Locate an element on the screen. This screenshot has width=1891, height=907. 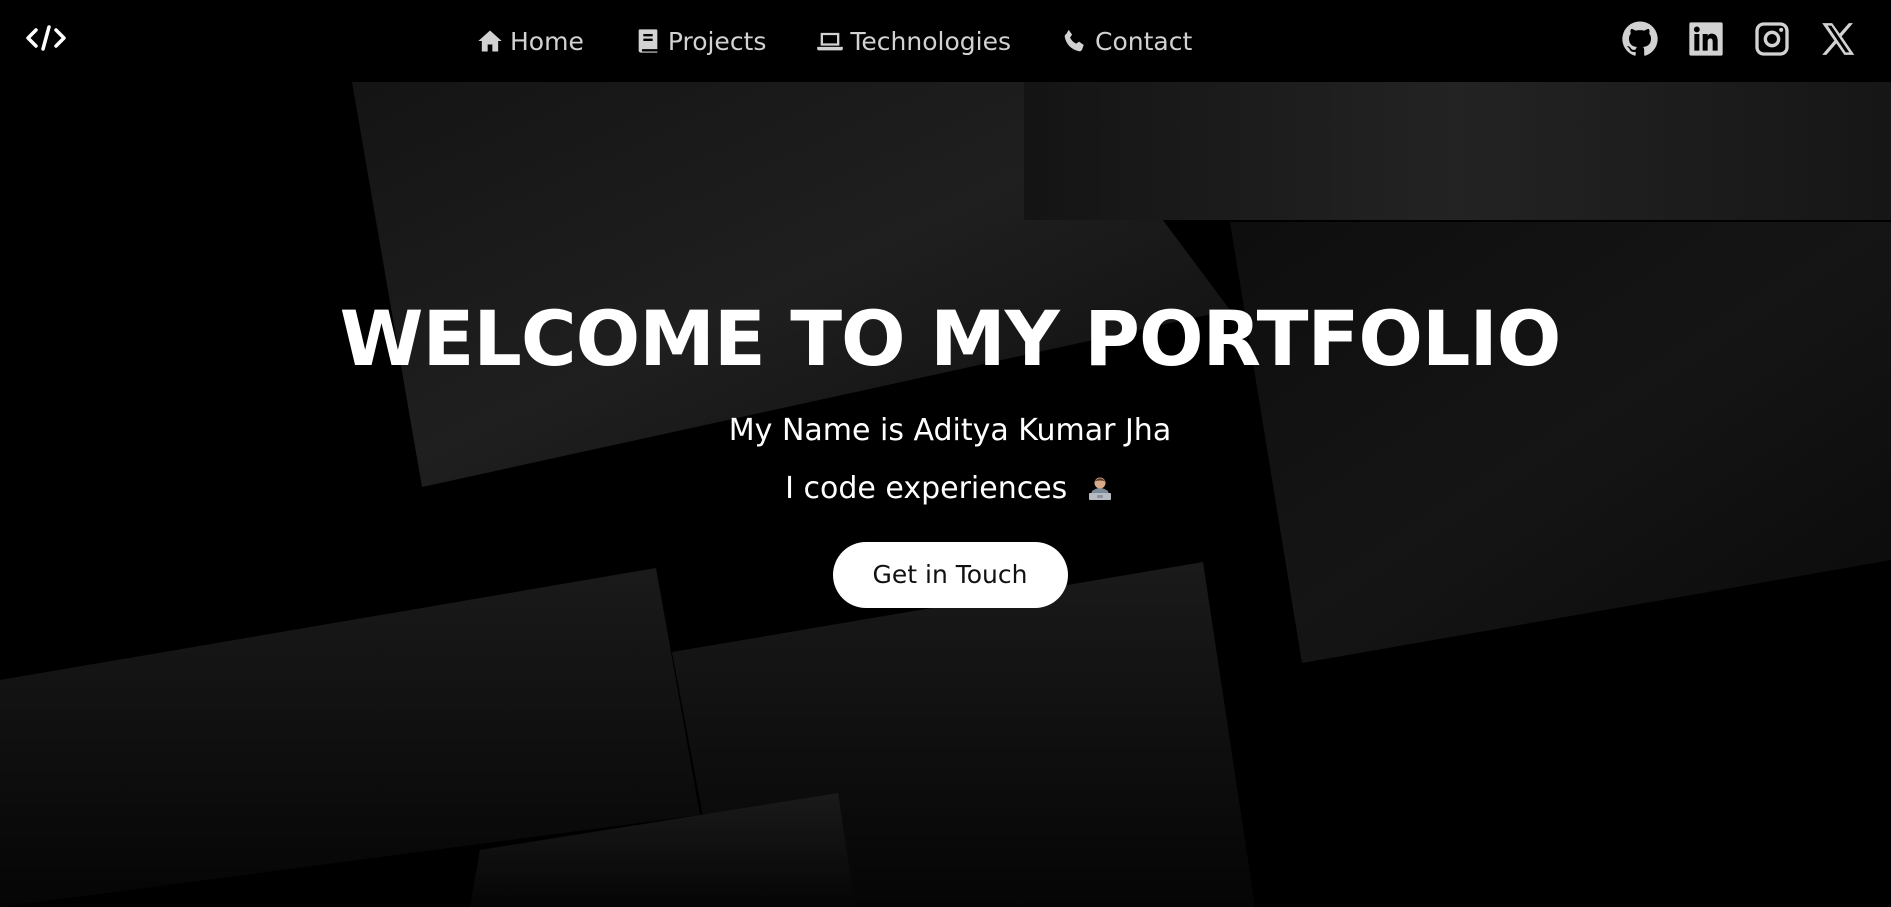
social-links is located at coordinates (1727, 39).